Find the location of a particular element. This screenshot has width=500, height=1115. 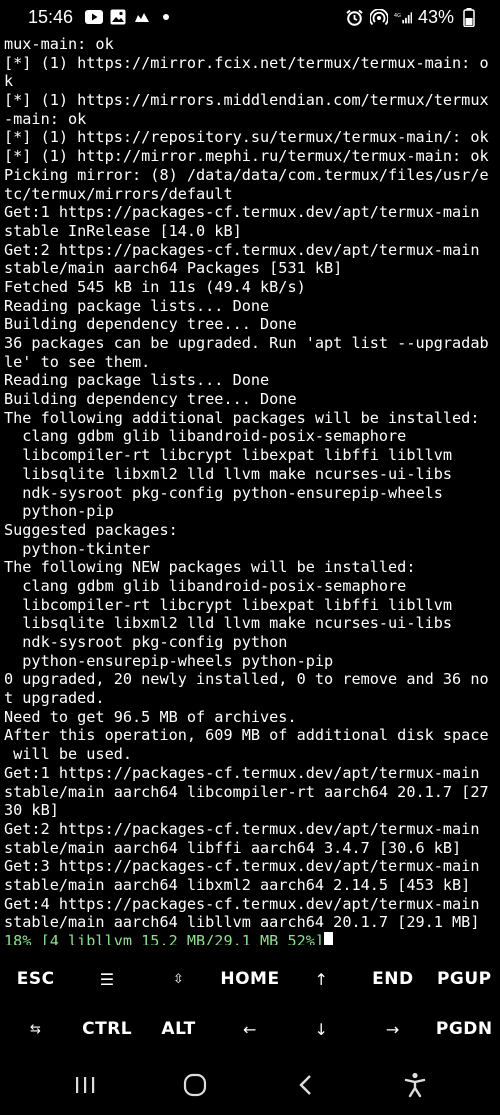

terminal-line: python-pip is located at coordinates (59, 511).